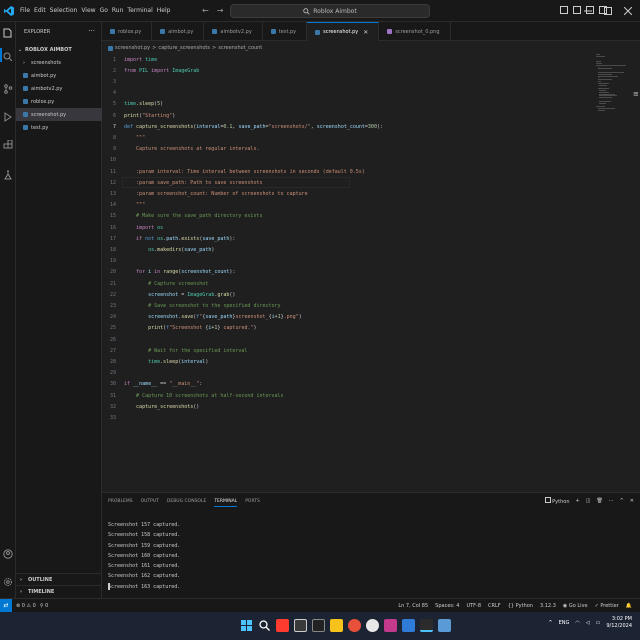 The image size is (640, 640). Describe the element at coordinates (59, 114) in the screenshot. I see `tree-item-screenshot: screenshot.py` at that location.